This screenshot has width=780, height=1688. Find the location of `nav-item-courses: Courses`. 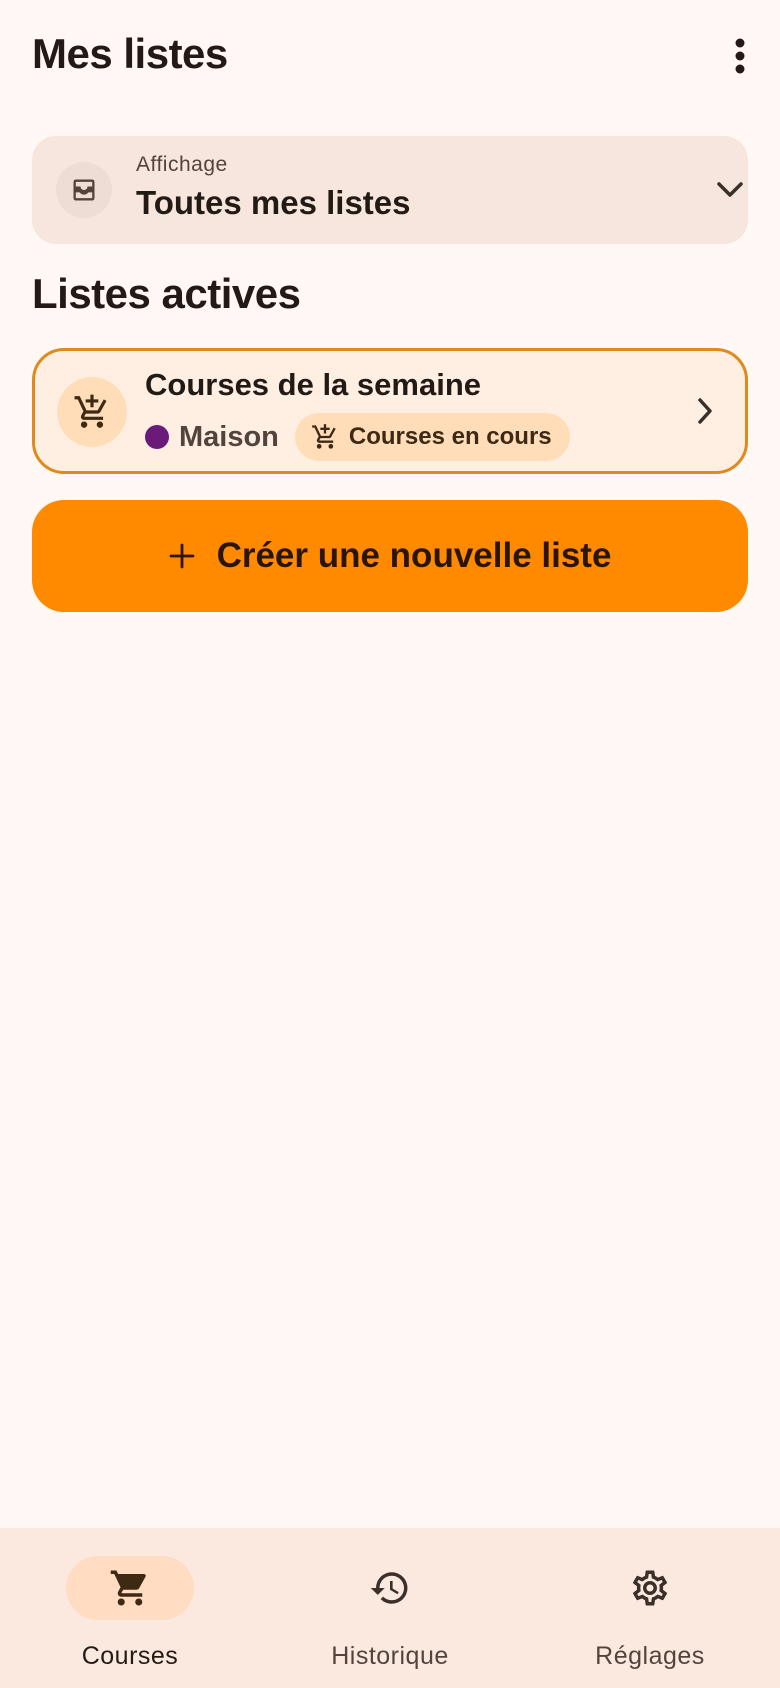

nav-item-courses: Courses is located at coordinates (130, 1608).